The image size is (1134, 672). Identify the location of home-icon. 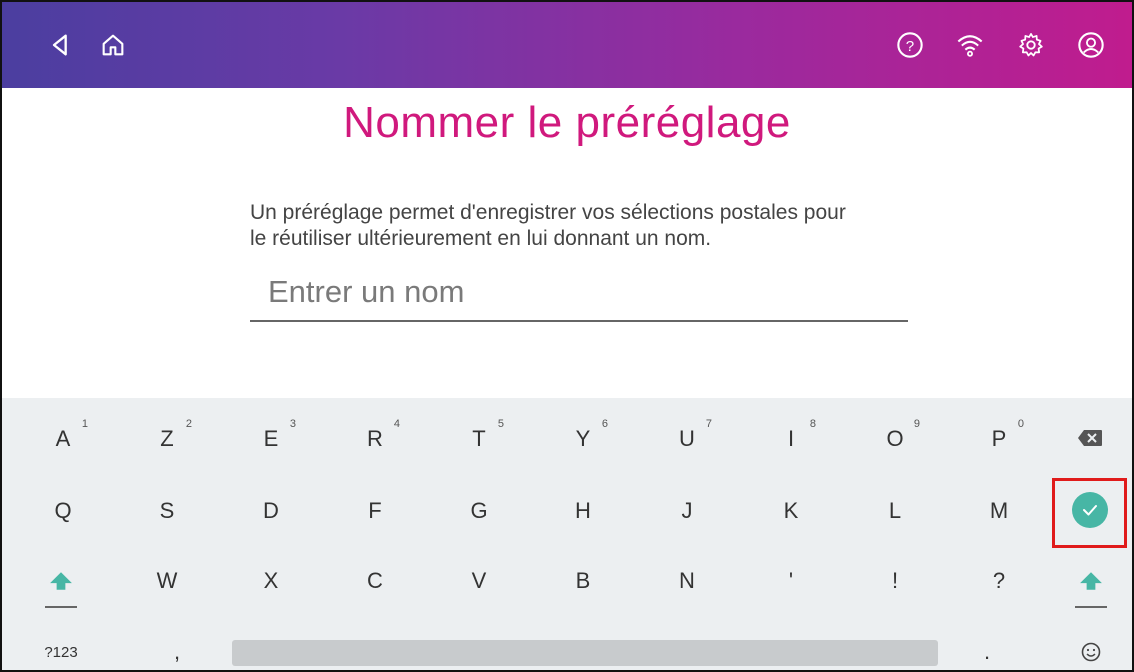
(113, 45).